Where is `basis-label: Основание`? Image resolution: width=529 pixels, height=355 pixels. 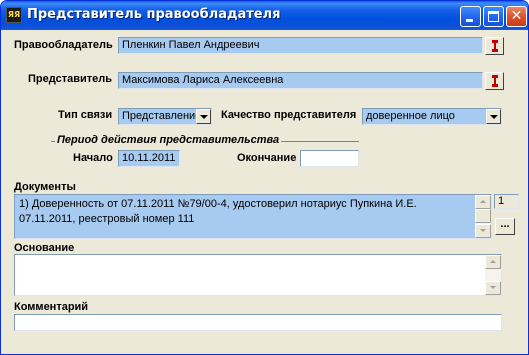
basis-label: Основание is located at coordinates (44, 248).